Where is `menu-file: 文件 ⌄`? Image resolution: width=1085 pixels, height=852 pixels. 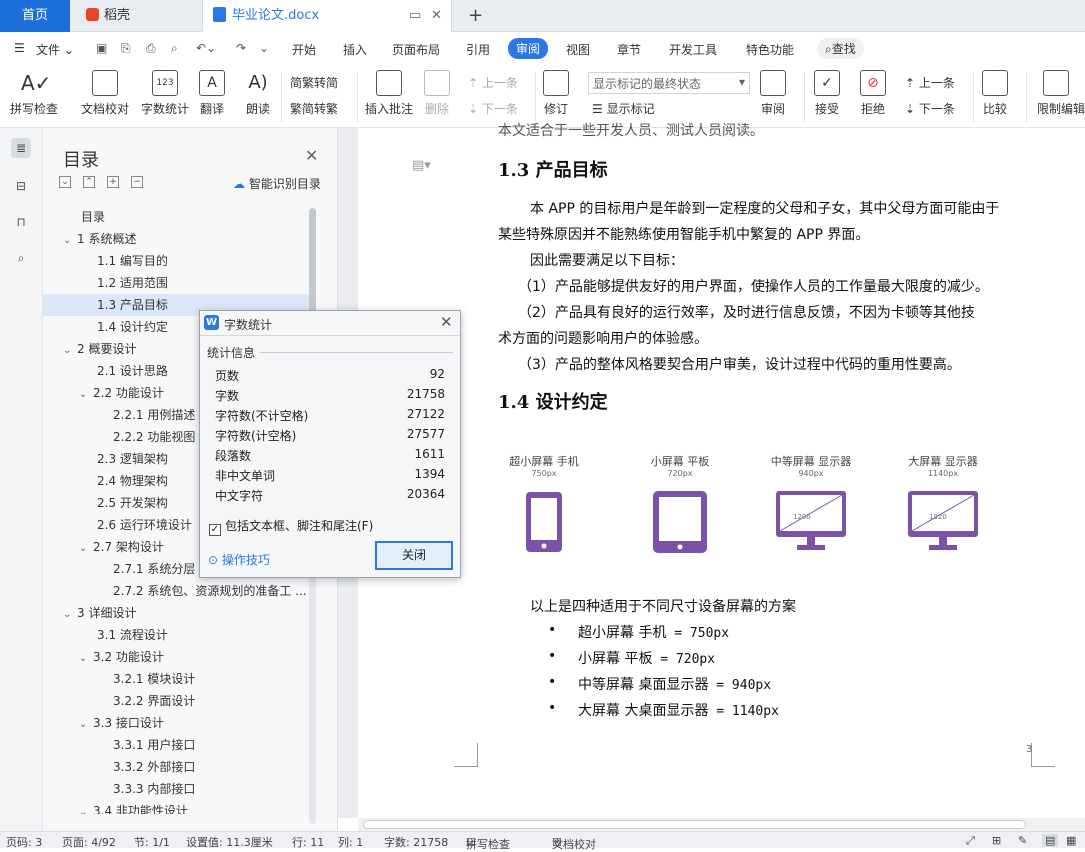 menu-file: 文件 ⌄ is located at coordinates (55, 49).